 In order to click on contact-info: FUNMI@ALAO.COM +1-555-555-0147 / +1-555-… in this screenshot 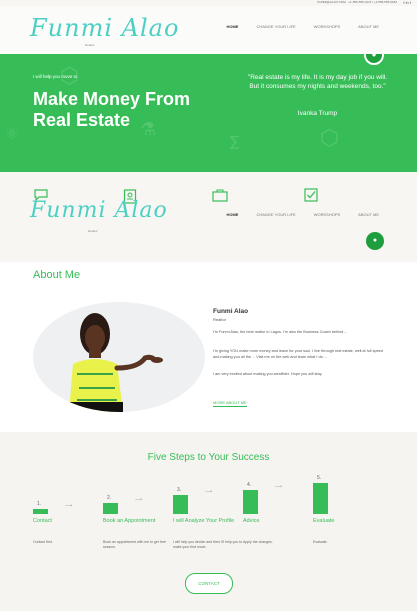, I will do `click(357, 2)`.